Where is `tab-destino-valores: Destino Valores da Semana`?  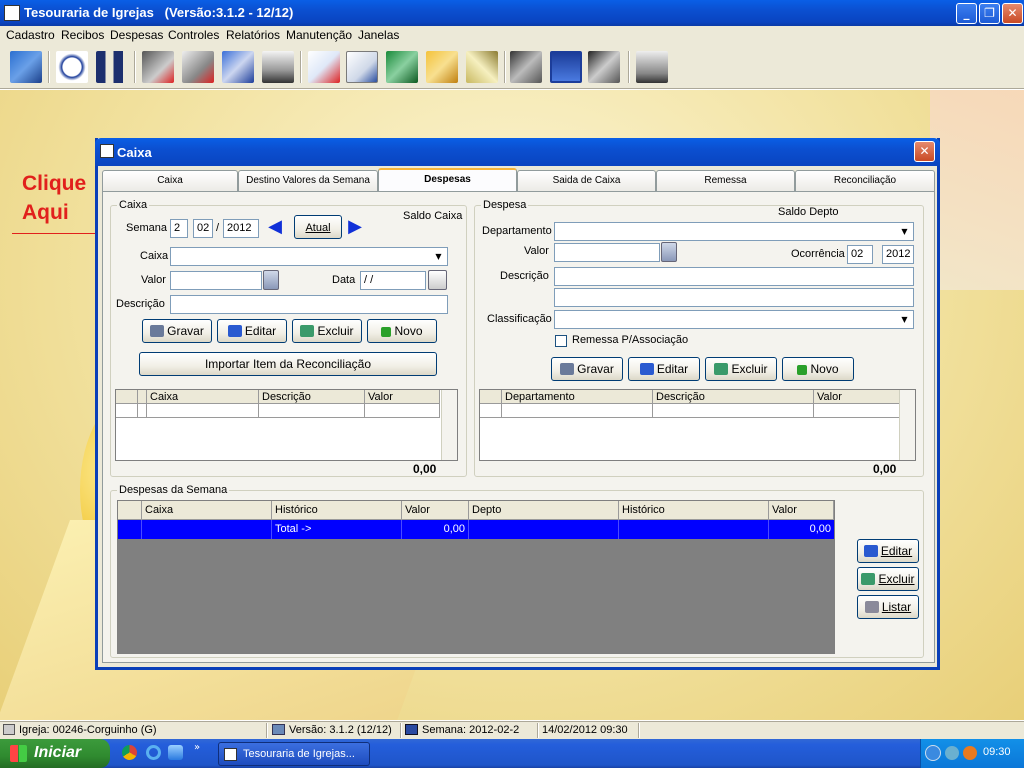 tab-destino-valores: Destino Valores da Semana is located at coordinates (308, 180).